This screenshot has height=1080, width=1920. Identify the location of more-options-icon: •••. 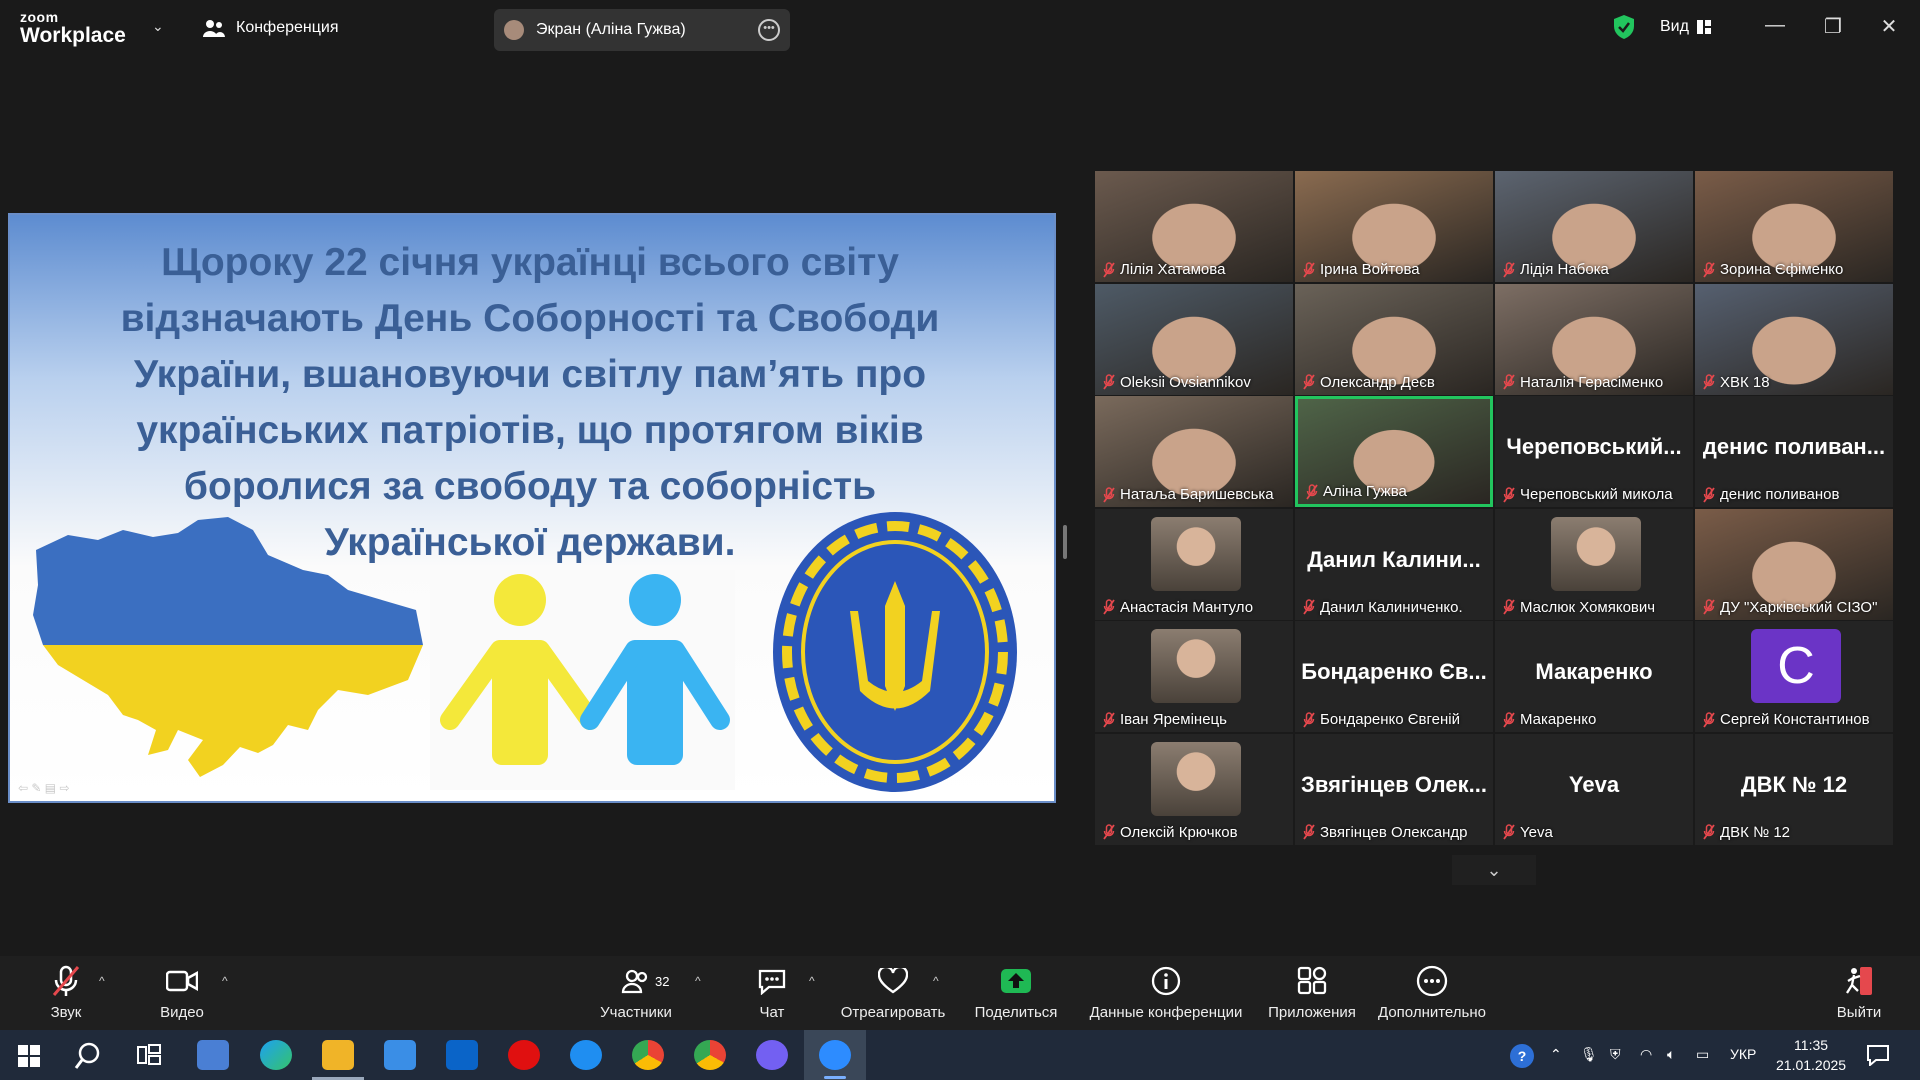
(769, 30).